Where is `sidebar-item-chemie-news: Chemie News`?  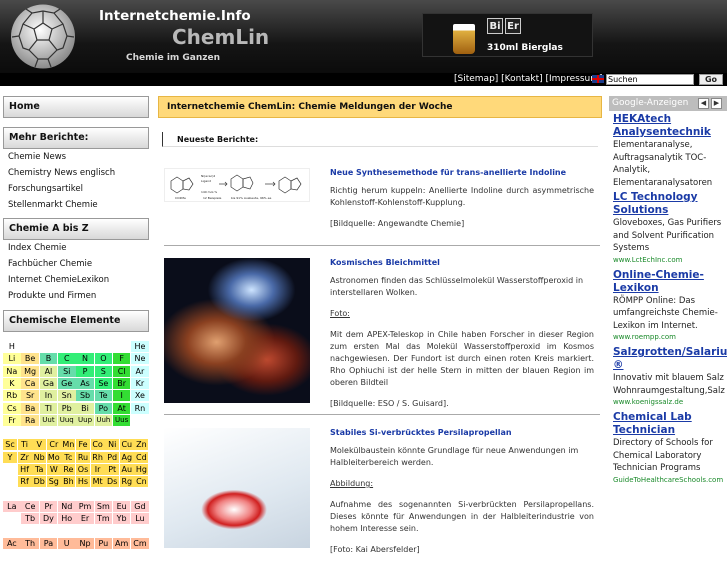
sidebar-item-chemie-news: Chemie News is located at coordinates (76, 157).